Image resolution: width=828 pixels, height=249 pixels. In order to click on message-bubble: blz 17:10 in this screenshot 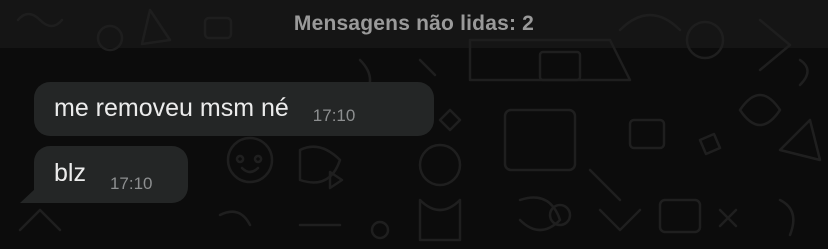, I will do `click(111, 174)`.